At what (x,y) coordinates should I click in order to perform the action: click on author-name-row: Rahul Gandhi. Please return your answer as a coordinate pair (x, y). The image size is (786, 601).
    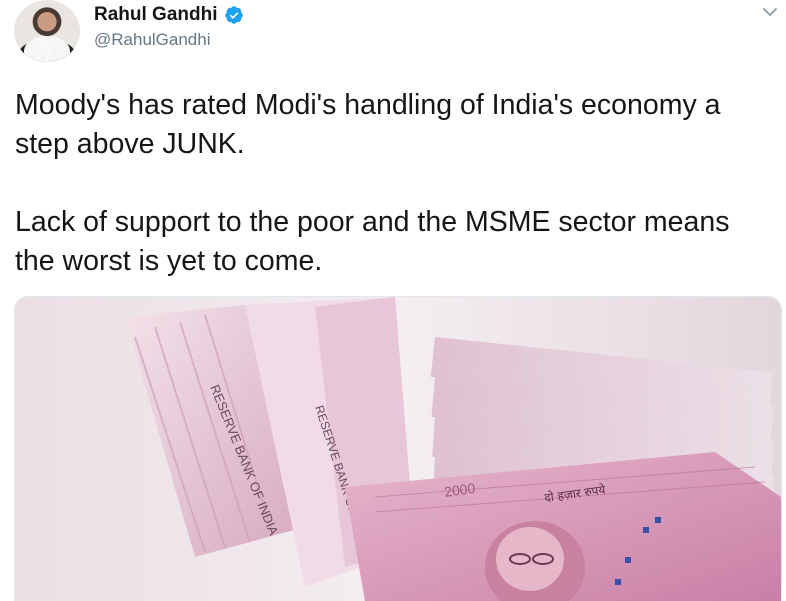
    Looking at the image, I should click on (169, 15).